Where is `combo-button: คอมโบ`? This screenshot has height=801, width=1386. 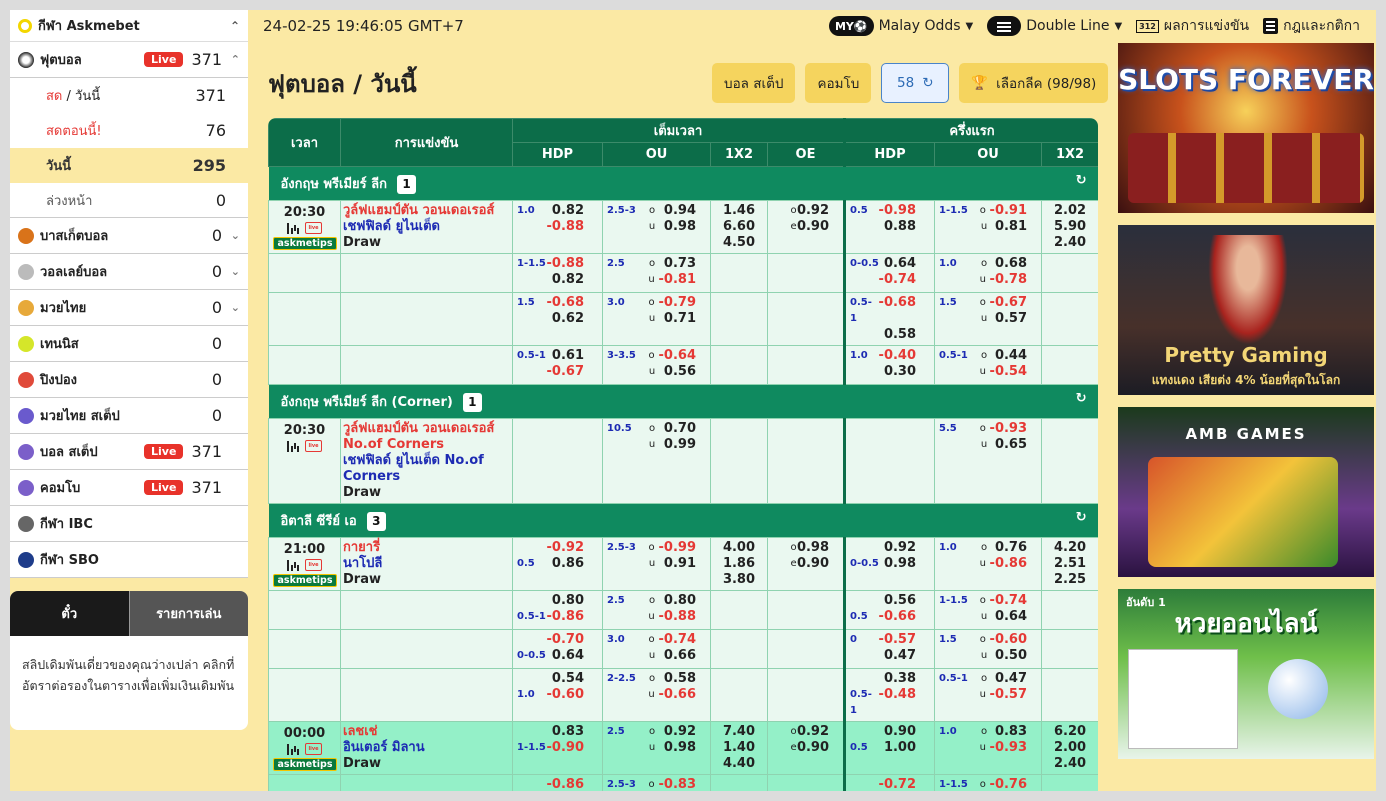 combo-button: คอมโบ is located at coordinates (838, 83).